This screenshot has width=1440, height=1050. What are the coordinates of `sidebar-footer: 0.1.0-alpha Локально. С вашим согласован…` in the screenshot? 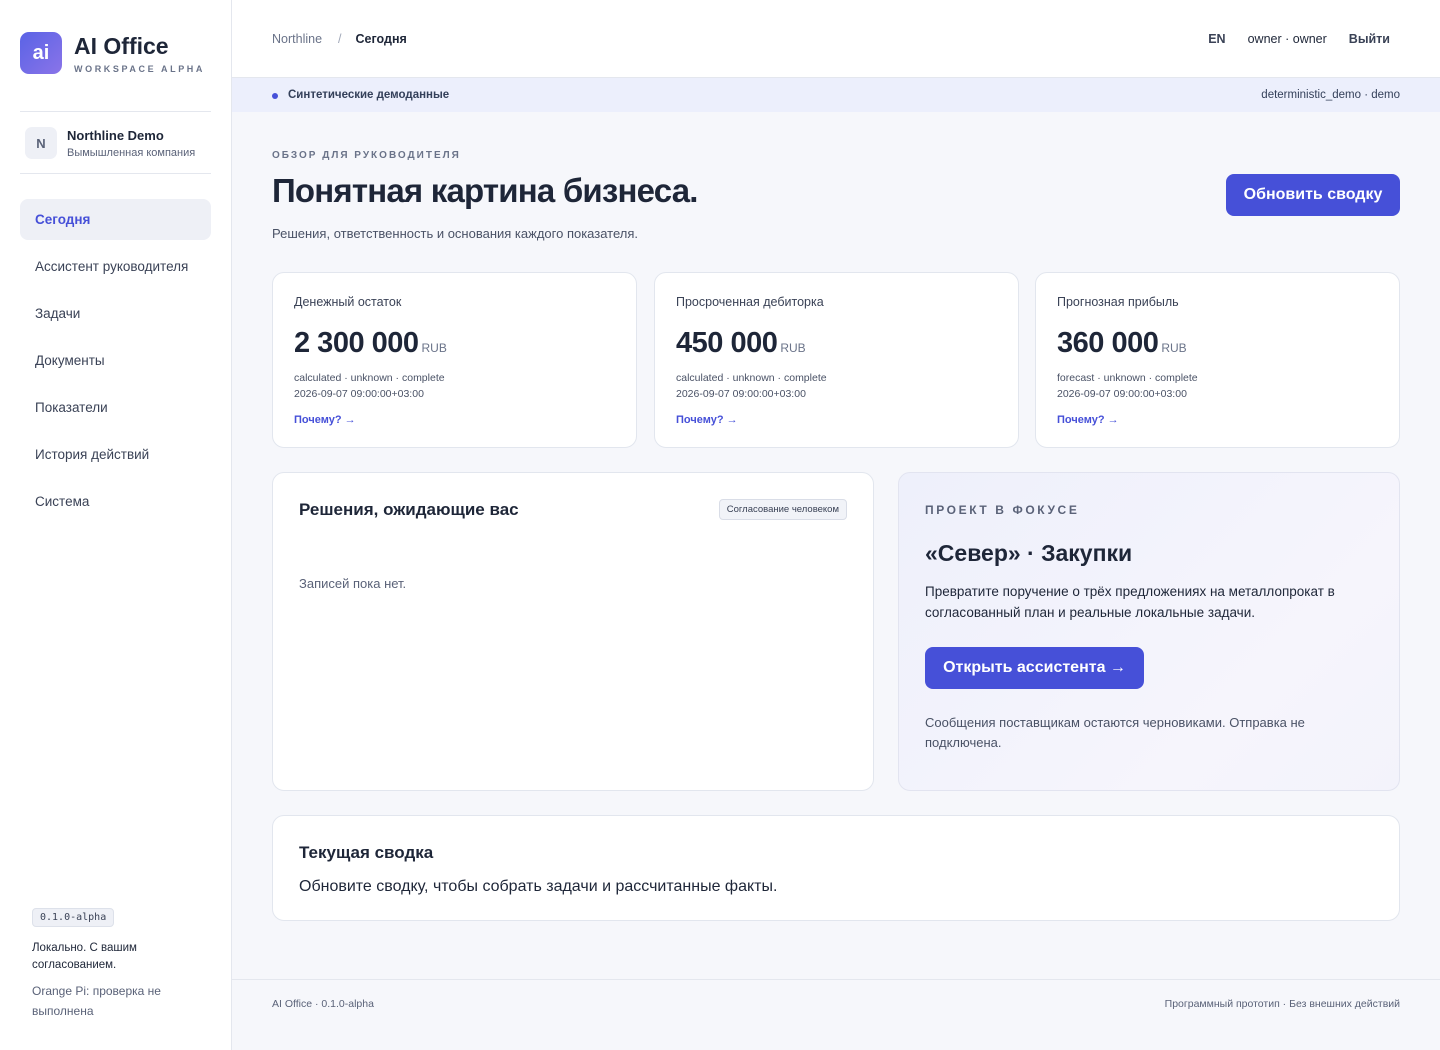 It's located at (117, 964).